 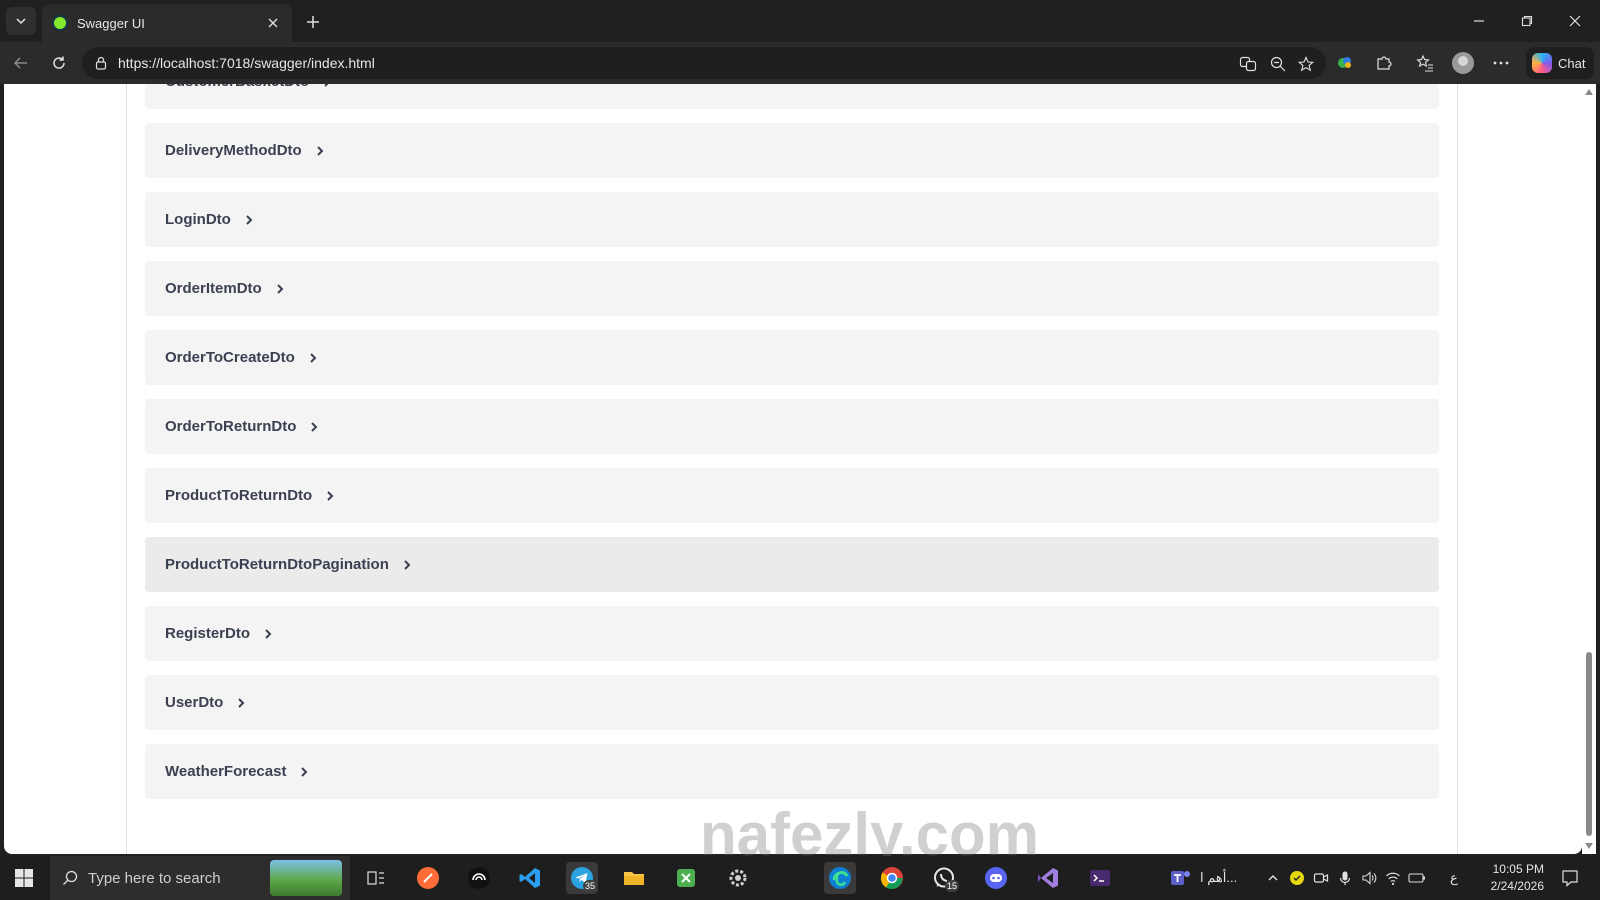 I want to click on taskbar-app-whatsapp: 15, so click(x=944, y=878).